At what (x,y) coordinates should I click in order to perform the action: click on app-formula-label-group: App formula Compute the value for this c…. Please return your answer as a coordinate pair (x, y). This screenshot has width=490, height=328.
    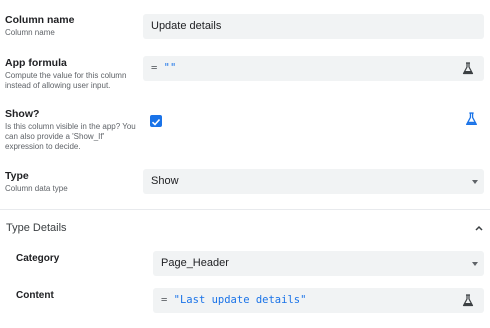
    Looking at the image, I should click on (71, 74).